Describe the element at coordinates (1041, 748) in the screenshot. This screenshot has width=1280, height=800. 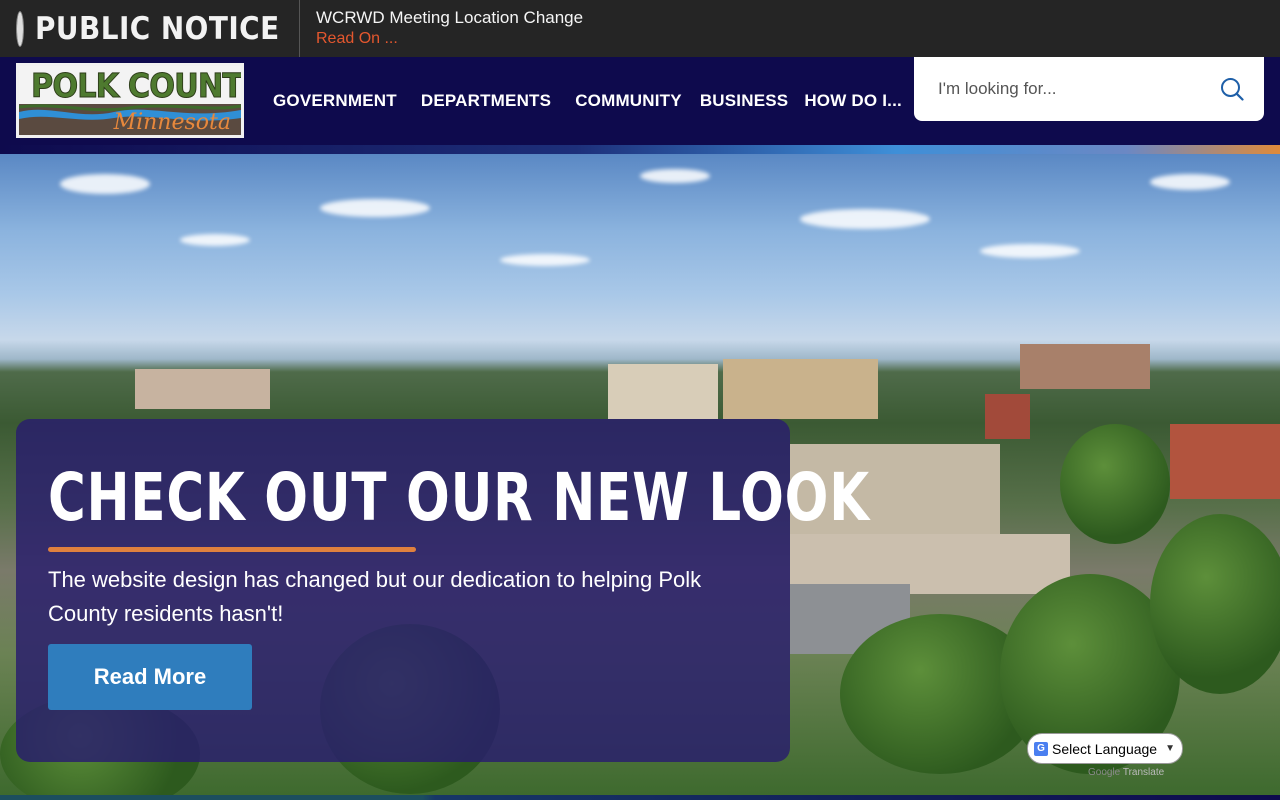
I see `google-translate-icon: G` at that location.